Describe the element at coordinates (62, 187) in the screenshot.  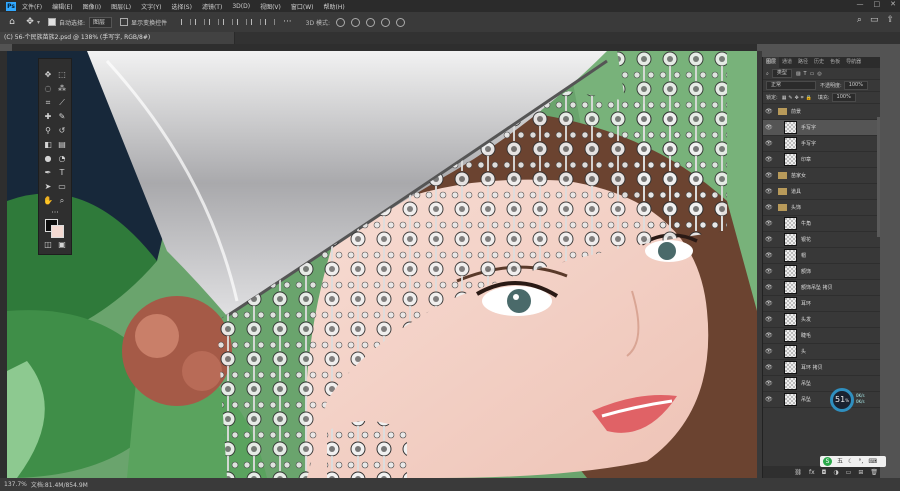
I see `shape-tool-icon: ▭` at that location.